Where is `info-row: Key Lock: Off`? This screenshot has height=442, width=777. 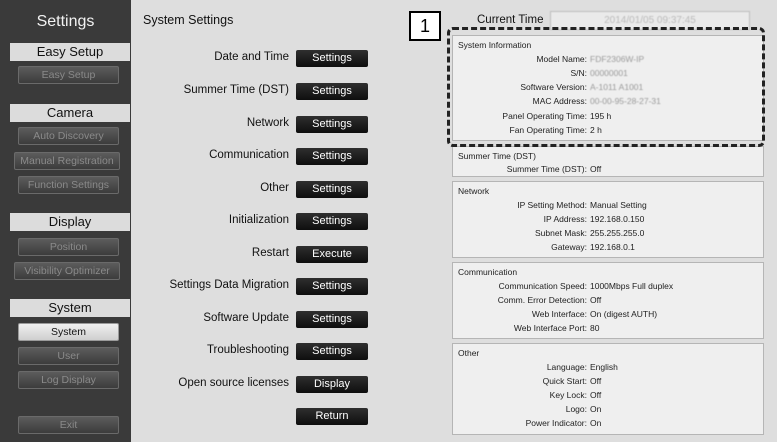
info-row: Key Lock: Off is located at coordinates (609, 396).